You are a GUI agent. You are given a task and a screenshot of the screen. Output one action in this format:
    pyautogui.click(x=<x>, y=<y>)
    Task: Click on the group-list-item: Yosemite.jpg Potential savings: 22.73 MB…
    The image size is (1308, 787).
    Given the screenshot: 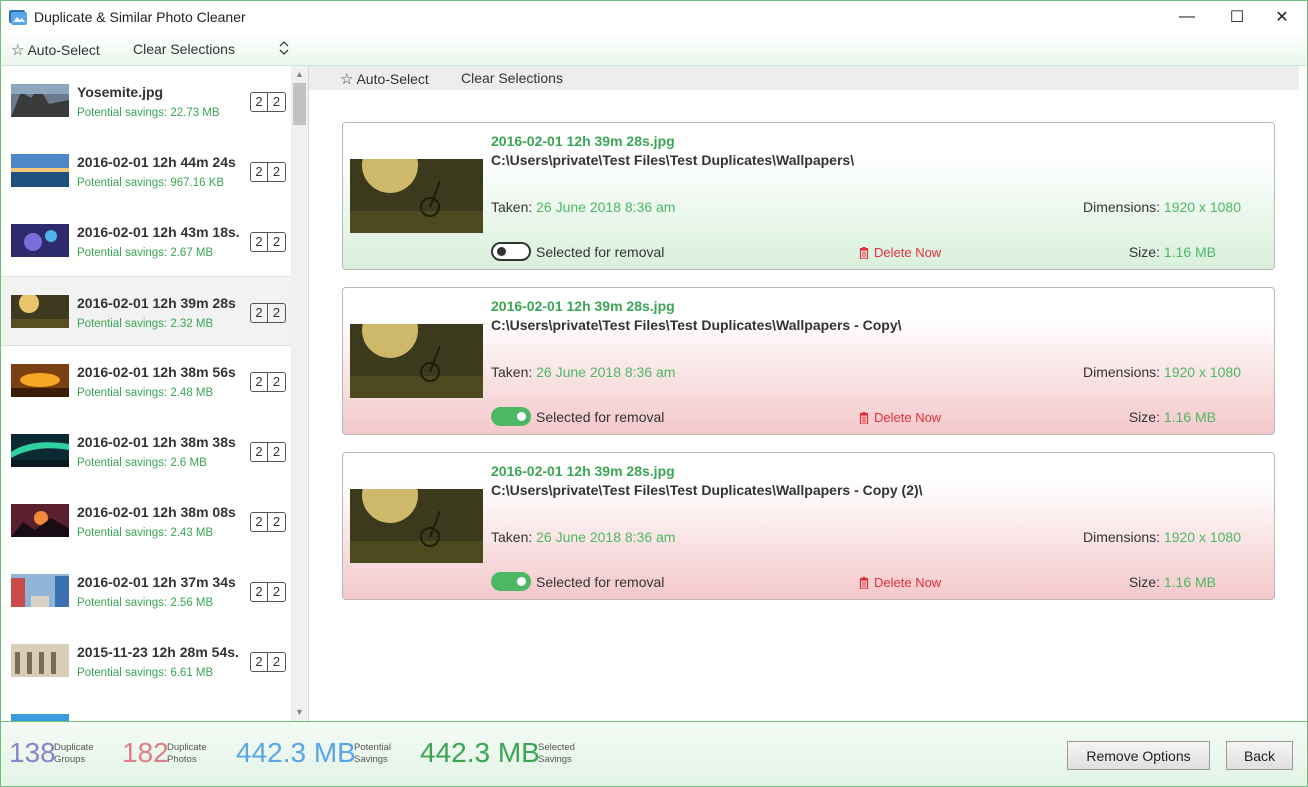 What is the action you would take?
    pyautogui.click(x=146, y=101)
    